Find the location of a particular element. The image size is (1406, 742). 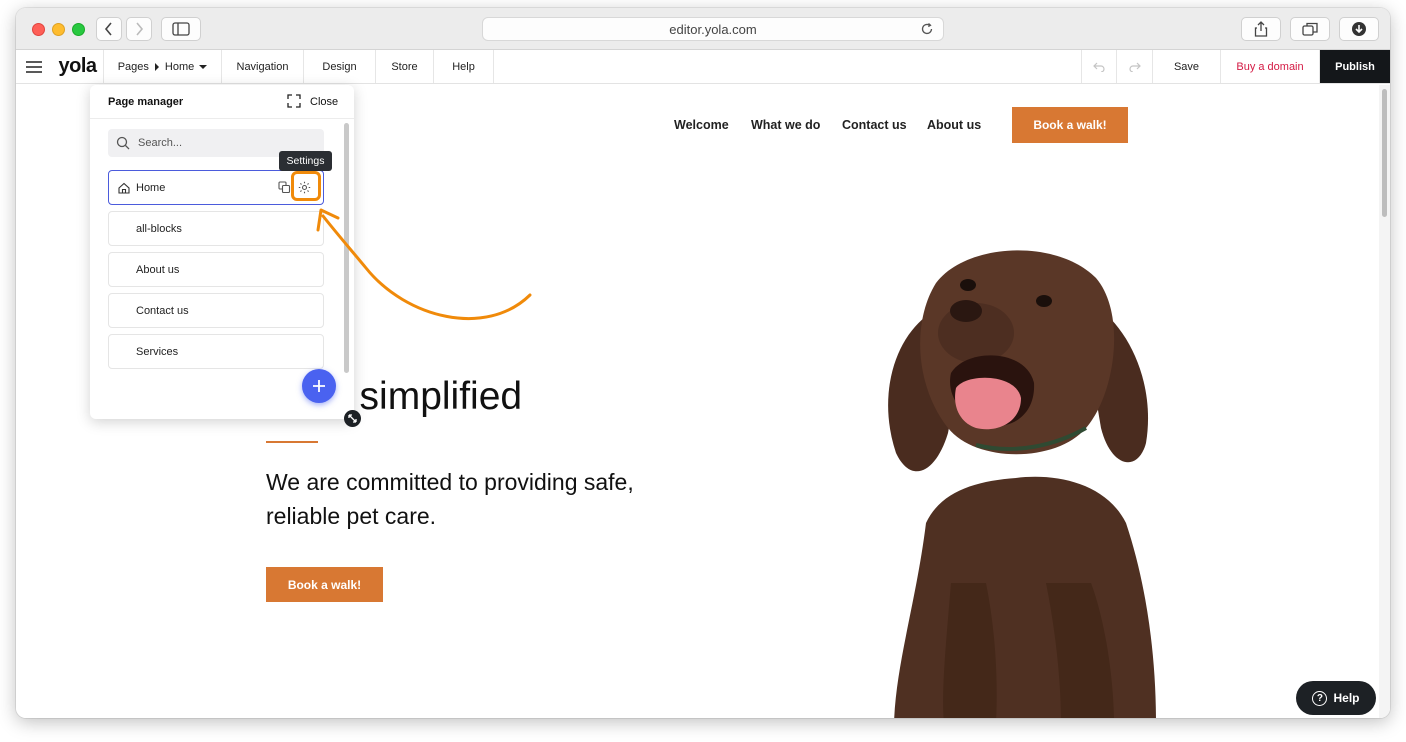

tabs-icon is located at coordinates (1310, 29).